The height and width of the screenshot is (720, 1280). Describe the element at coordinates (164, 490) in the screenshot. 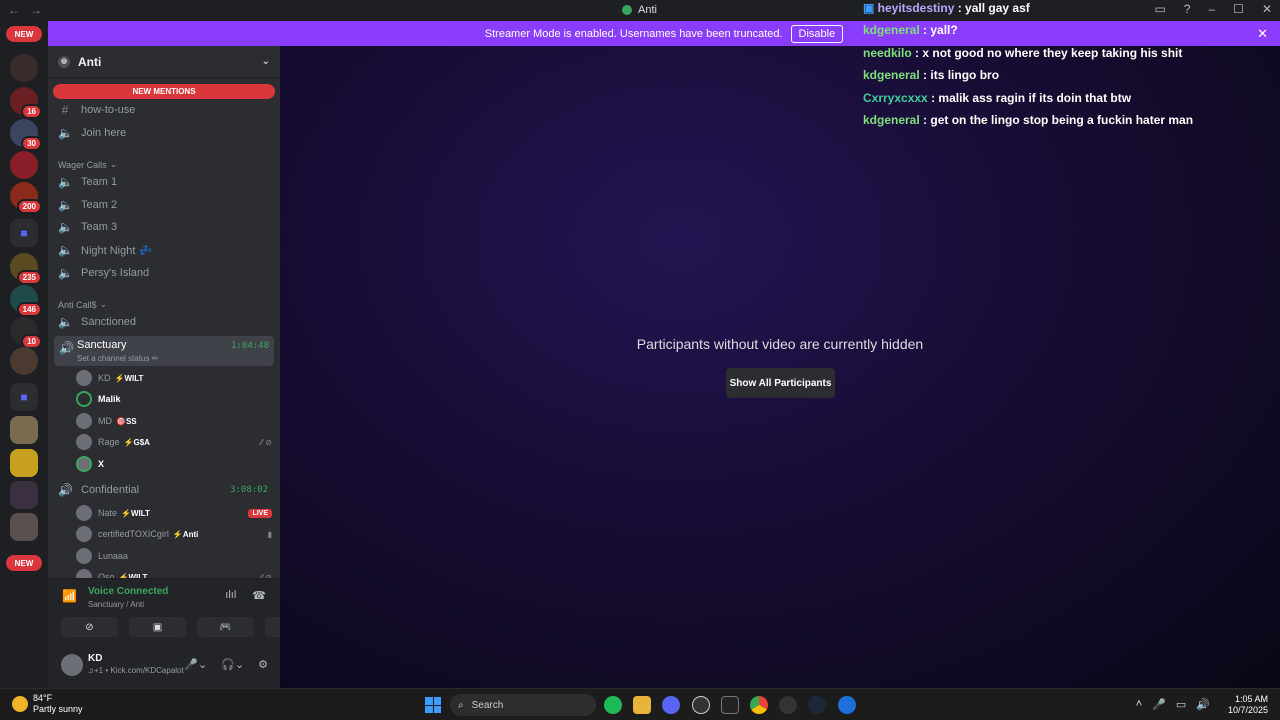

I see `channel-confidential: 🔊 Confidential 3:08:02` at that location.